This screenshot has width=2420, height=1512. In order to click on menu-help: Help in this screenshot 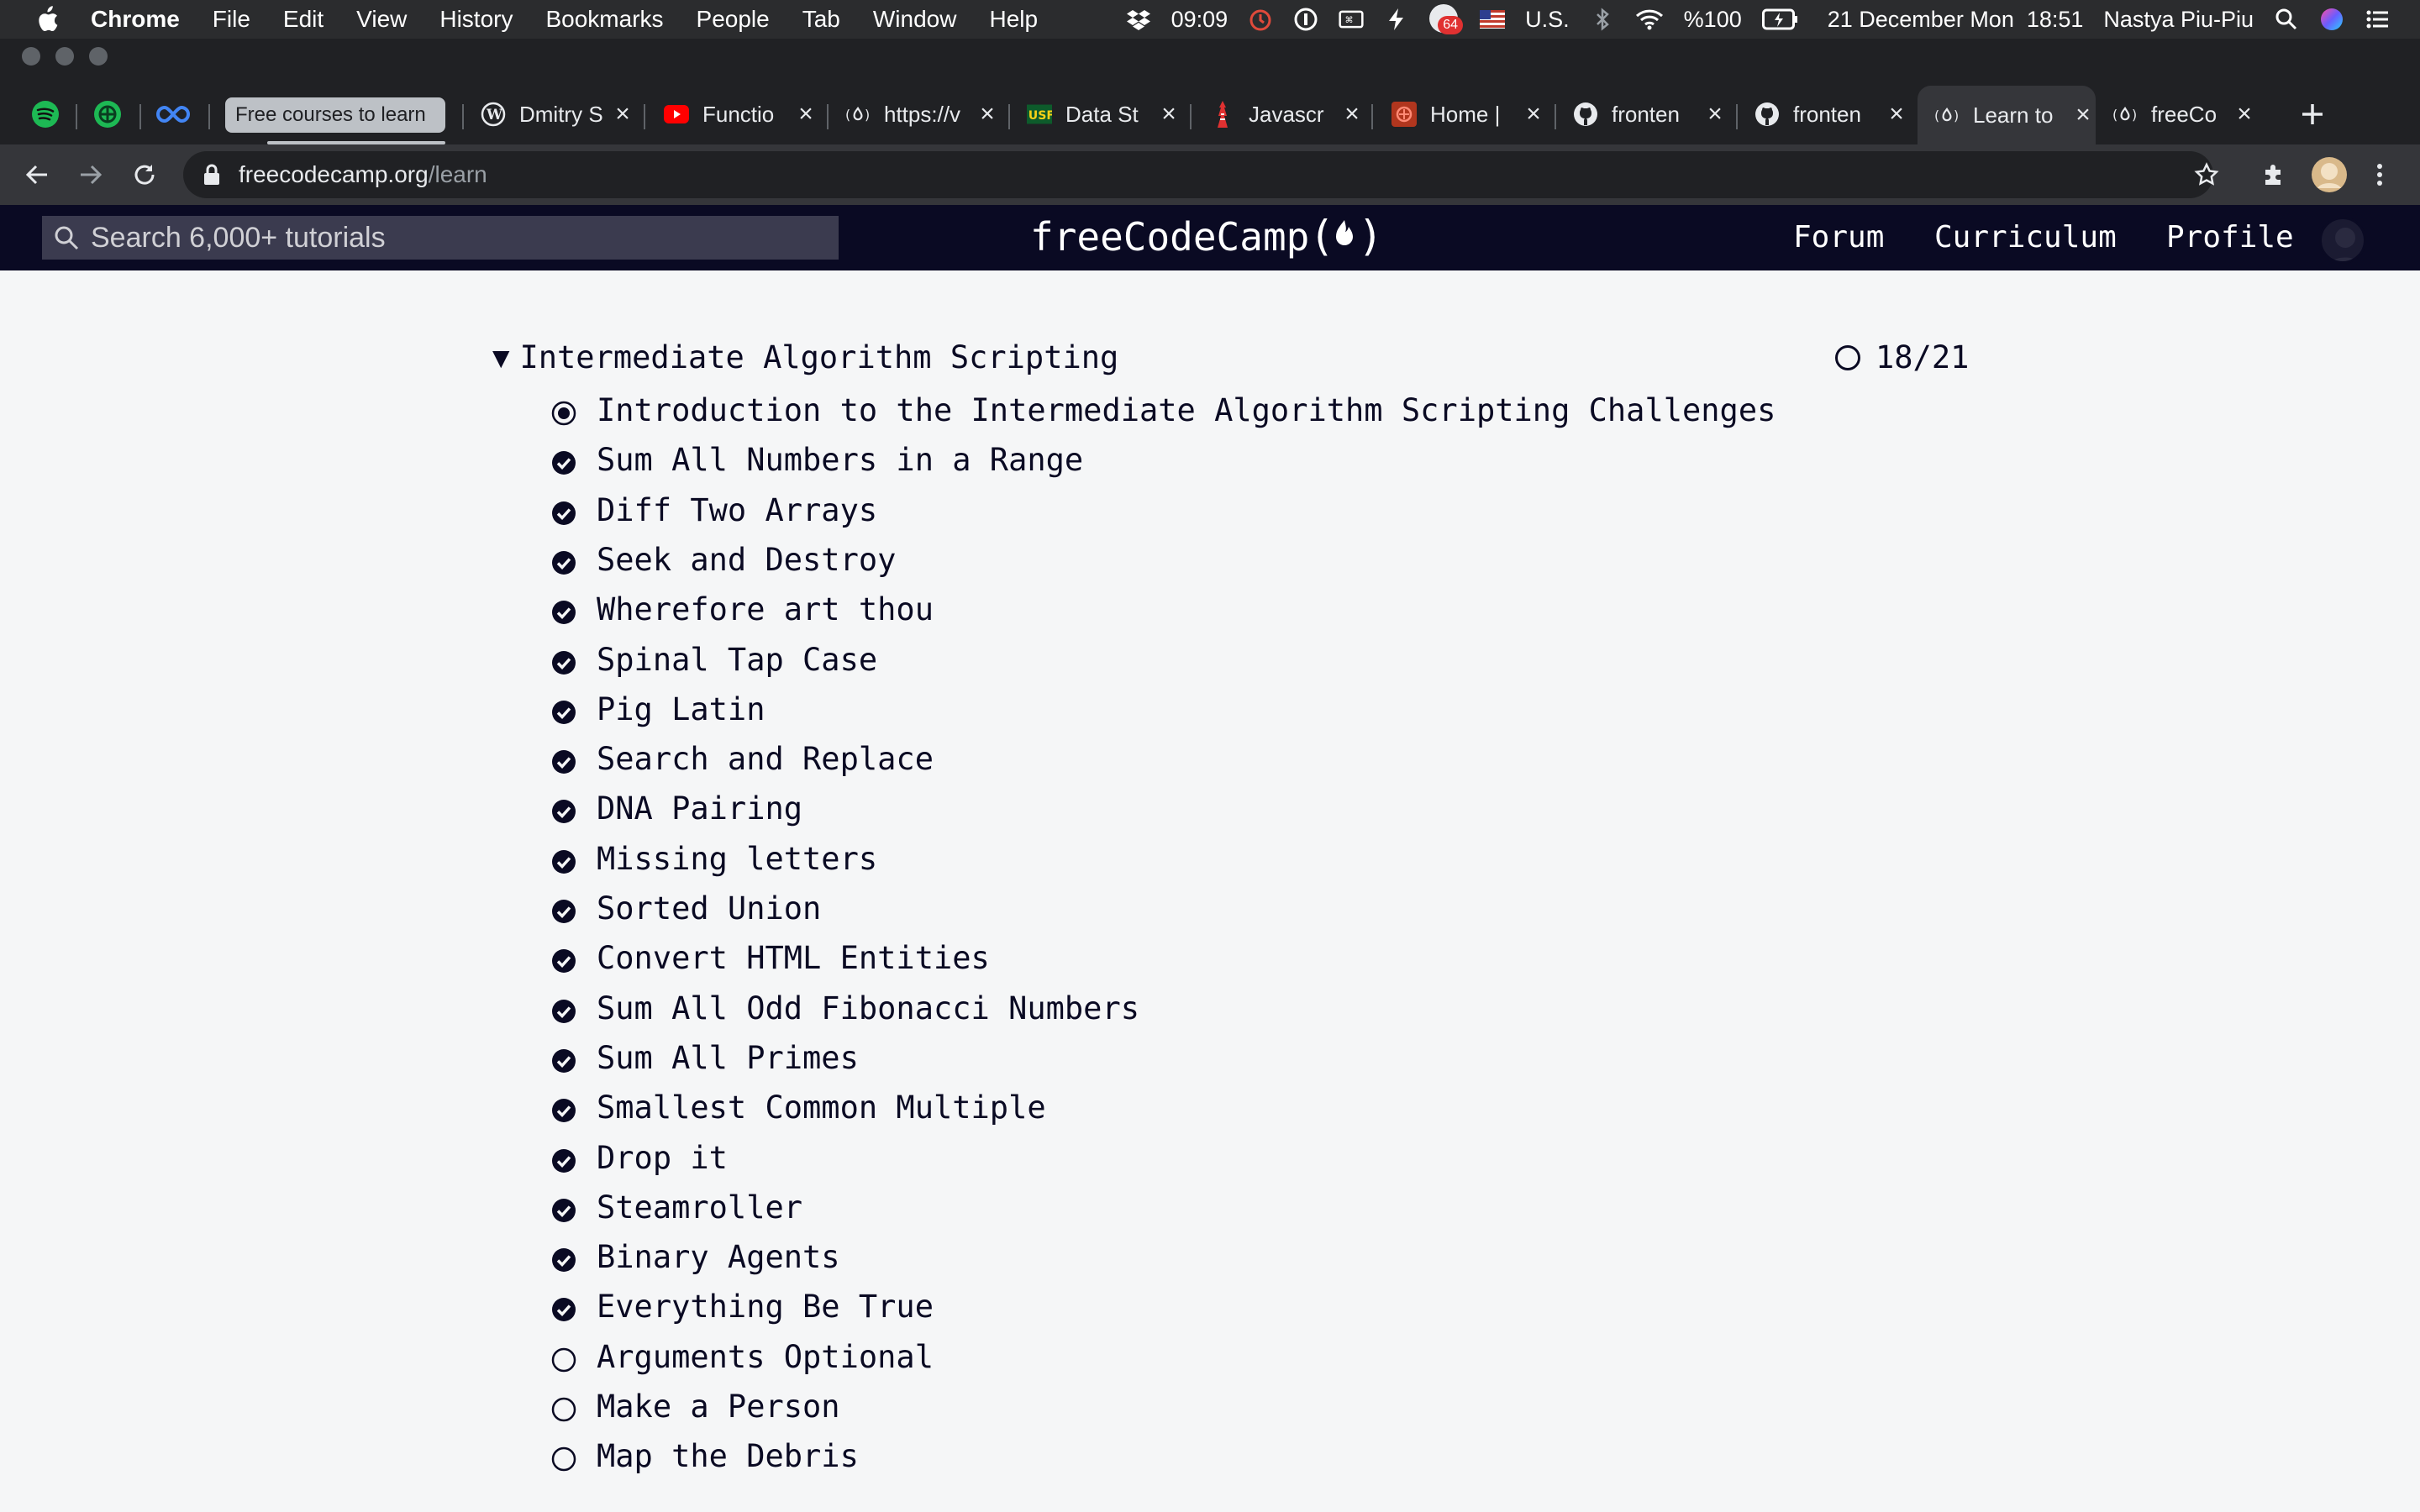, I will do `click(1014, 19)`.